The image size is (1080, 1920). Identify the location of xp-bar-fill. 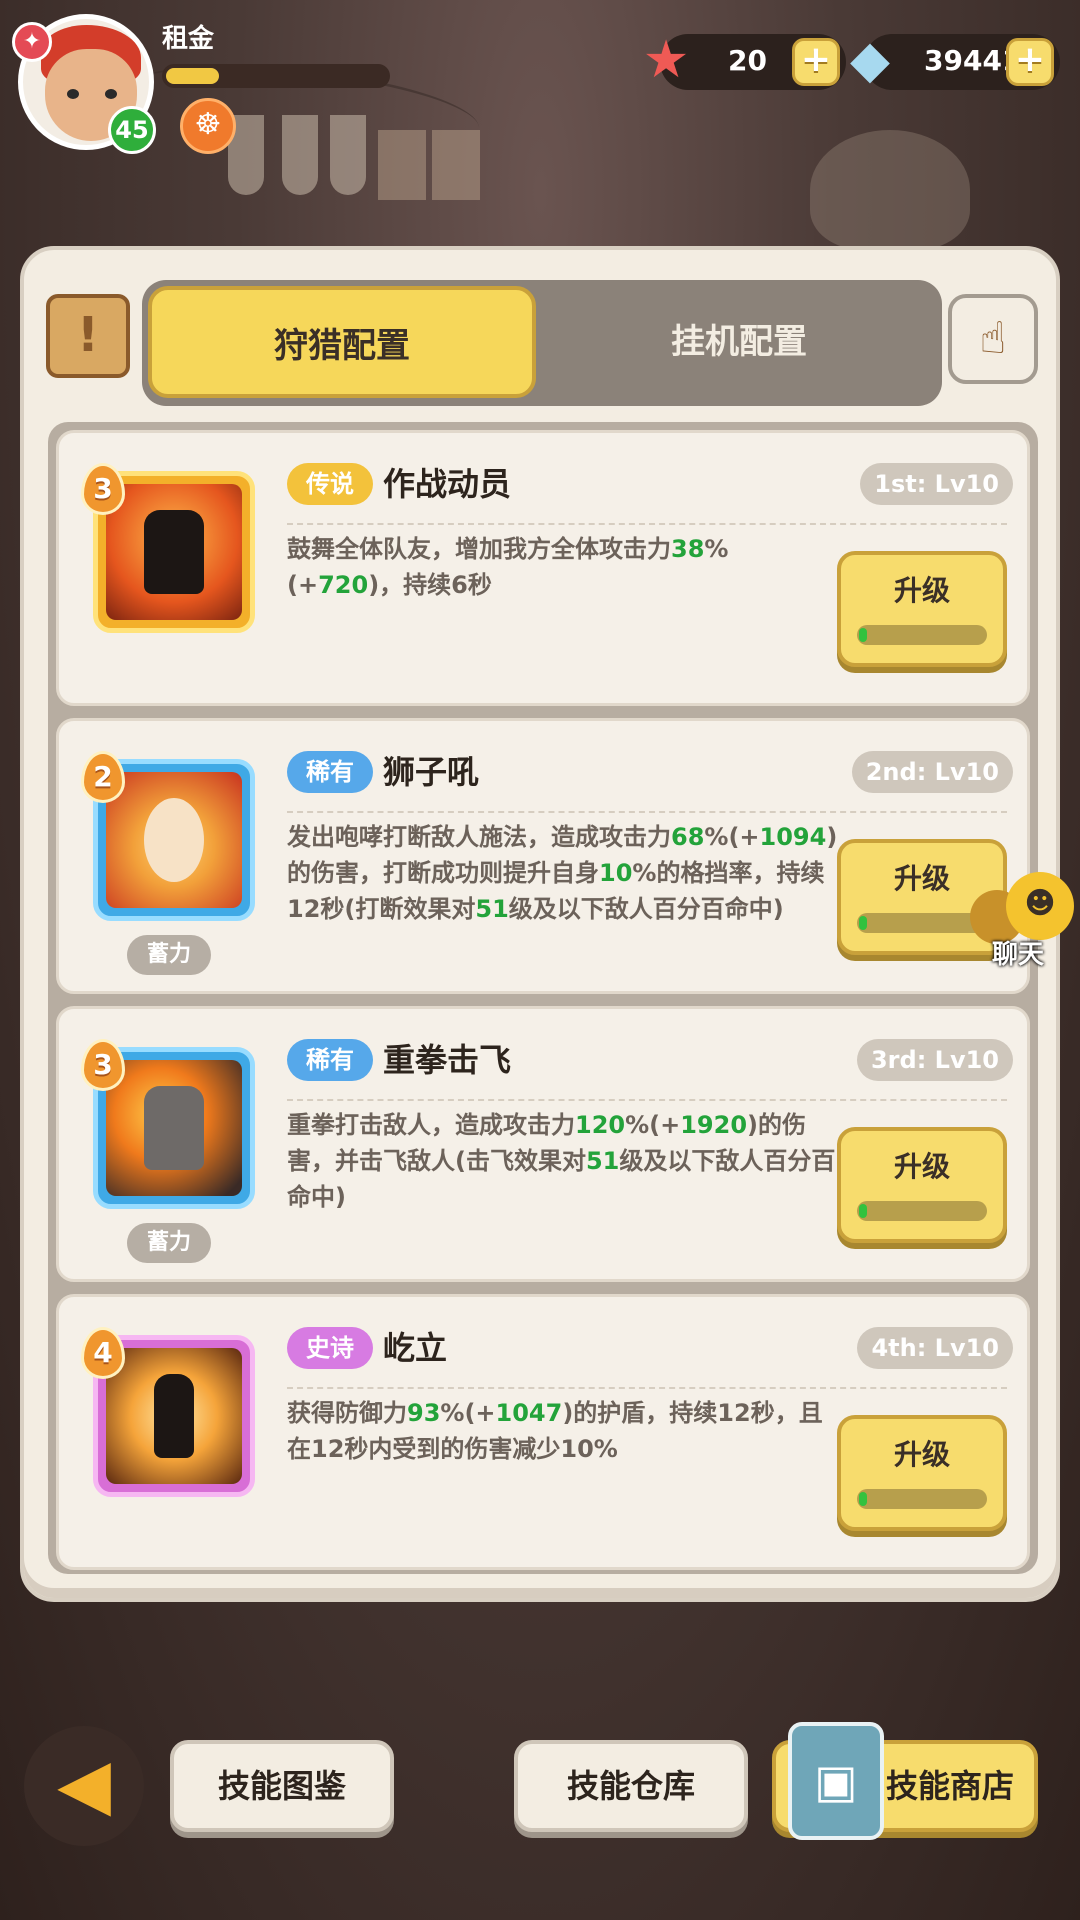
(192, 76).